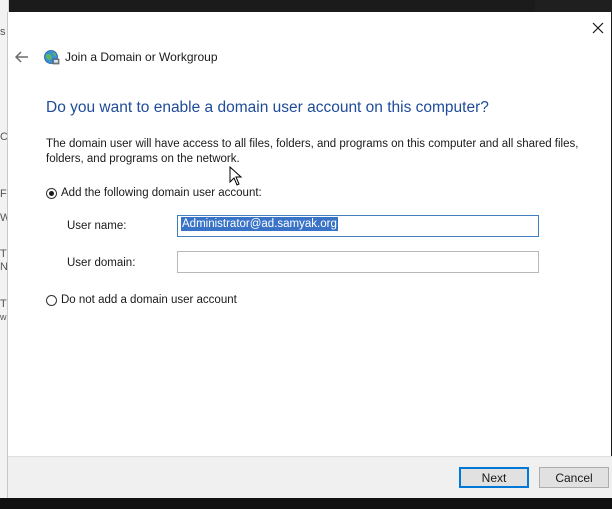  What do you see at coordinates (310, 477) in the screenshot?
I see `wizard-footer: Next Cancel` at bounding box center [310, 477].